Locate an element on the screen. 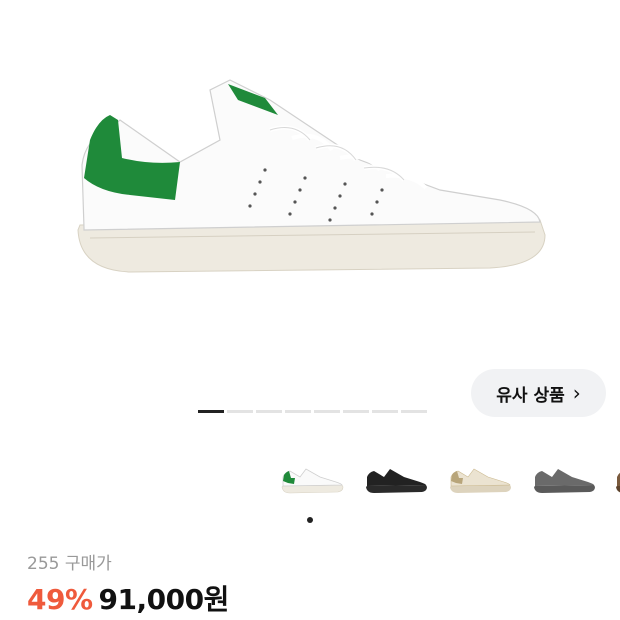  image-pager is located at coordinates (312, 412).